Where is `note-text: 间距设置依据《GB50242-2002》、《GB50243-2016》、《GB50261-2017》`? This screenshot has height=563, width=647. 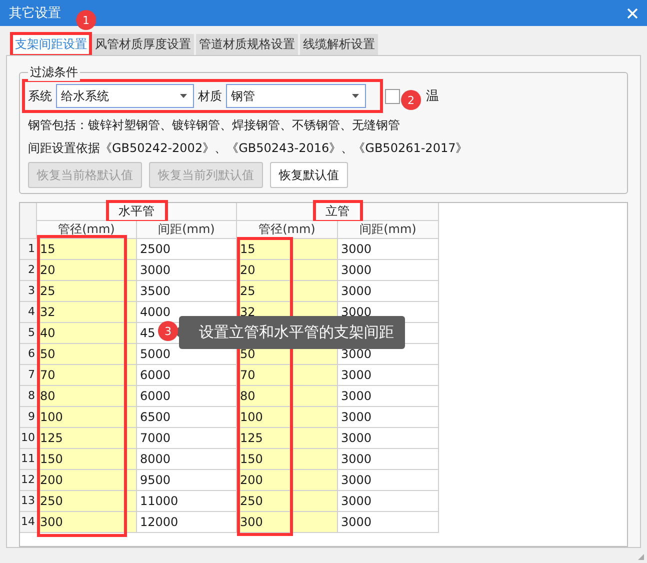 note-text: 间距设置依据《GB50242-2002》、《GB50243-2016》、《GB50261-2017》 is located at coordinates (248, 148).